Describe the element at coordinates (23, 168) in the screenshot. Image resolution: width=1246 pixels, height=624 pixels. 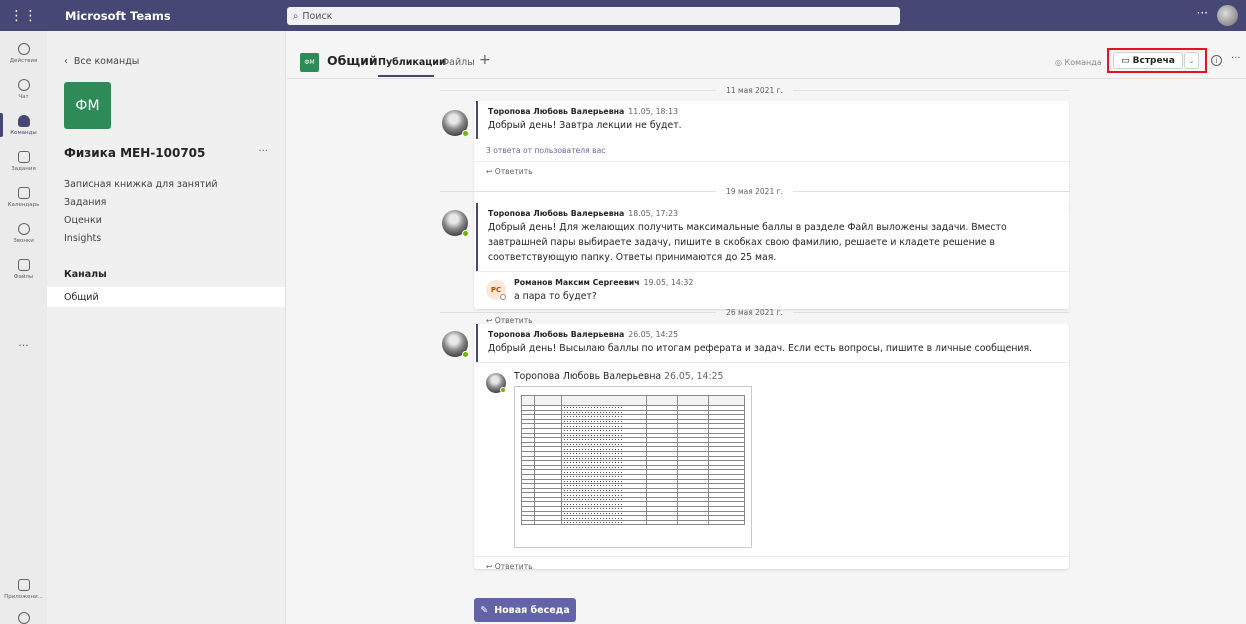
I see `rail-label: Задания` at that location.